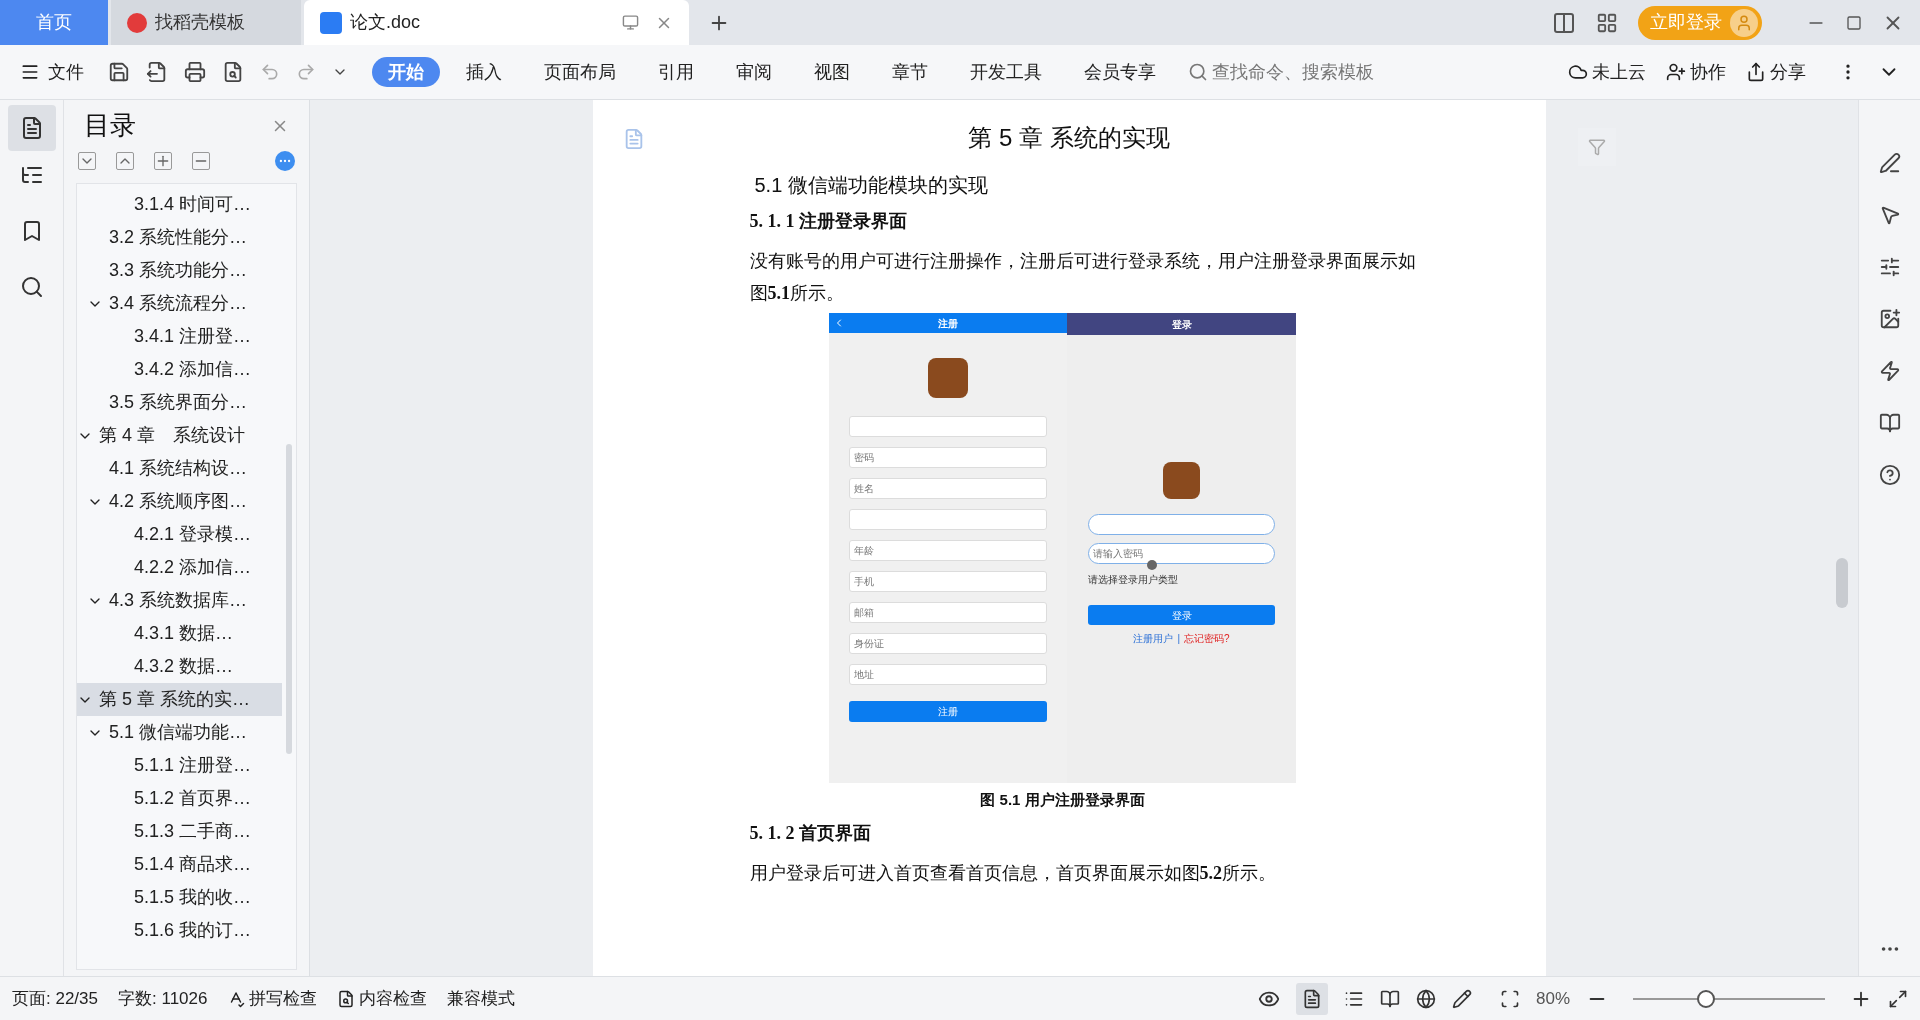 The image size is (1920, 1020). What do you see at coordinates (1425, 998) in the screenshot?
I see `web-view-icon` at bounding box center [1425, 998].